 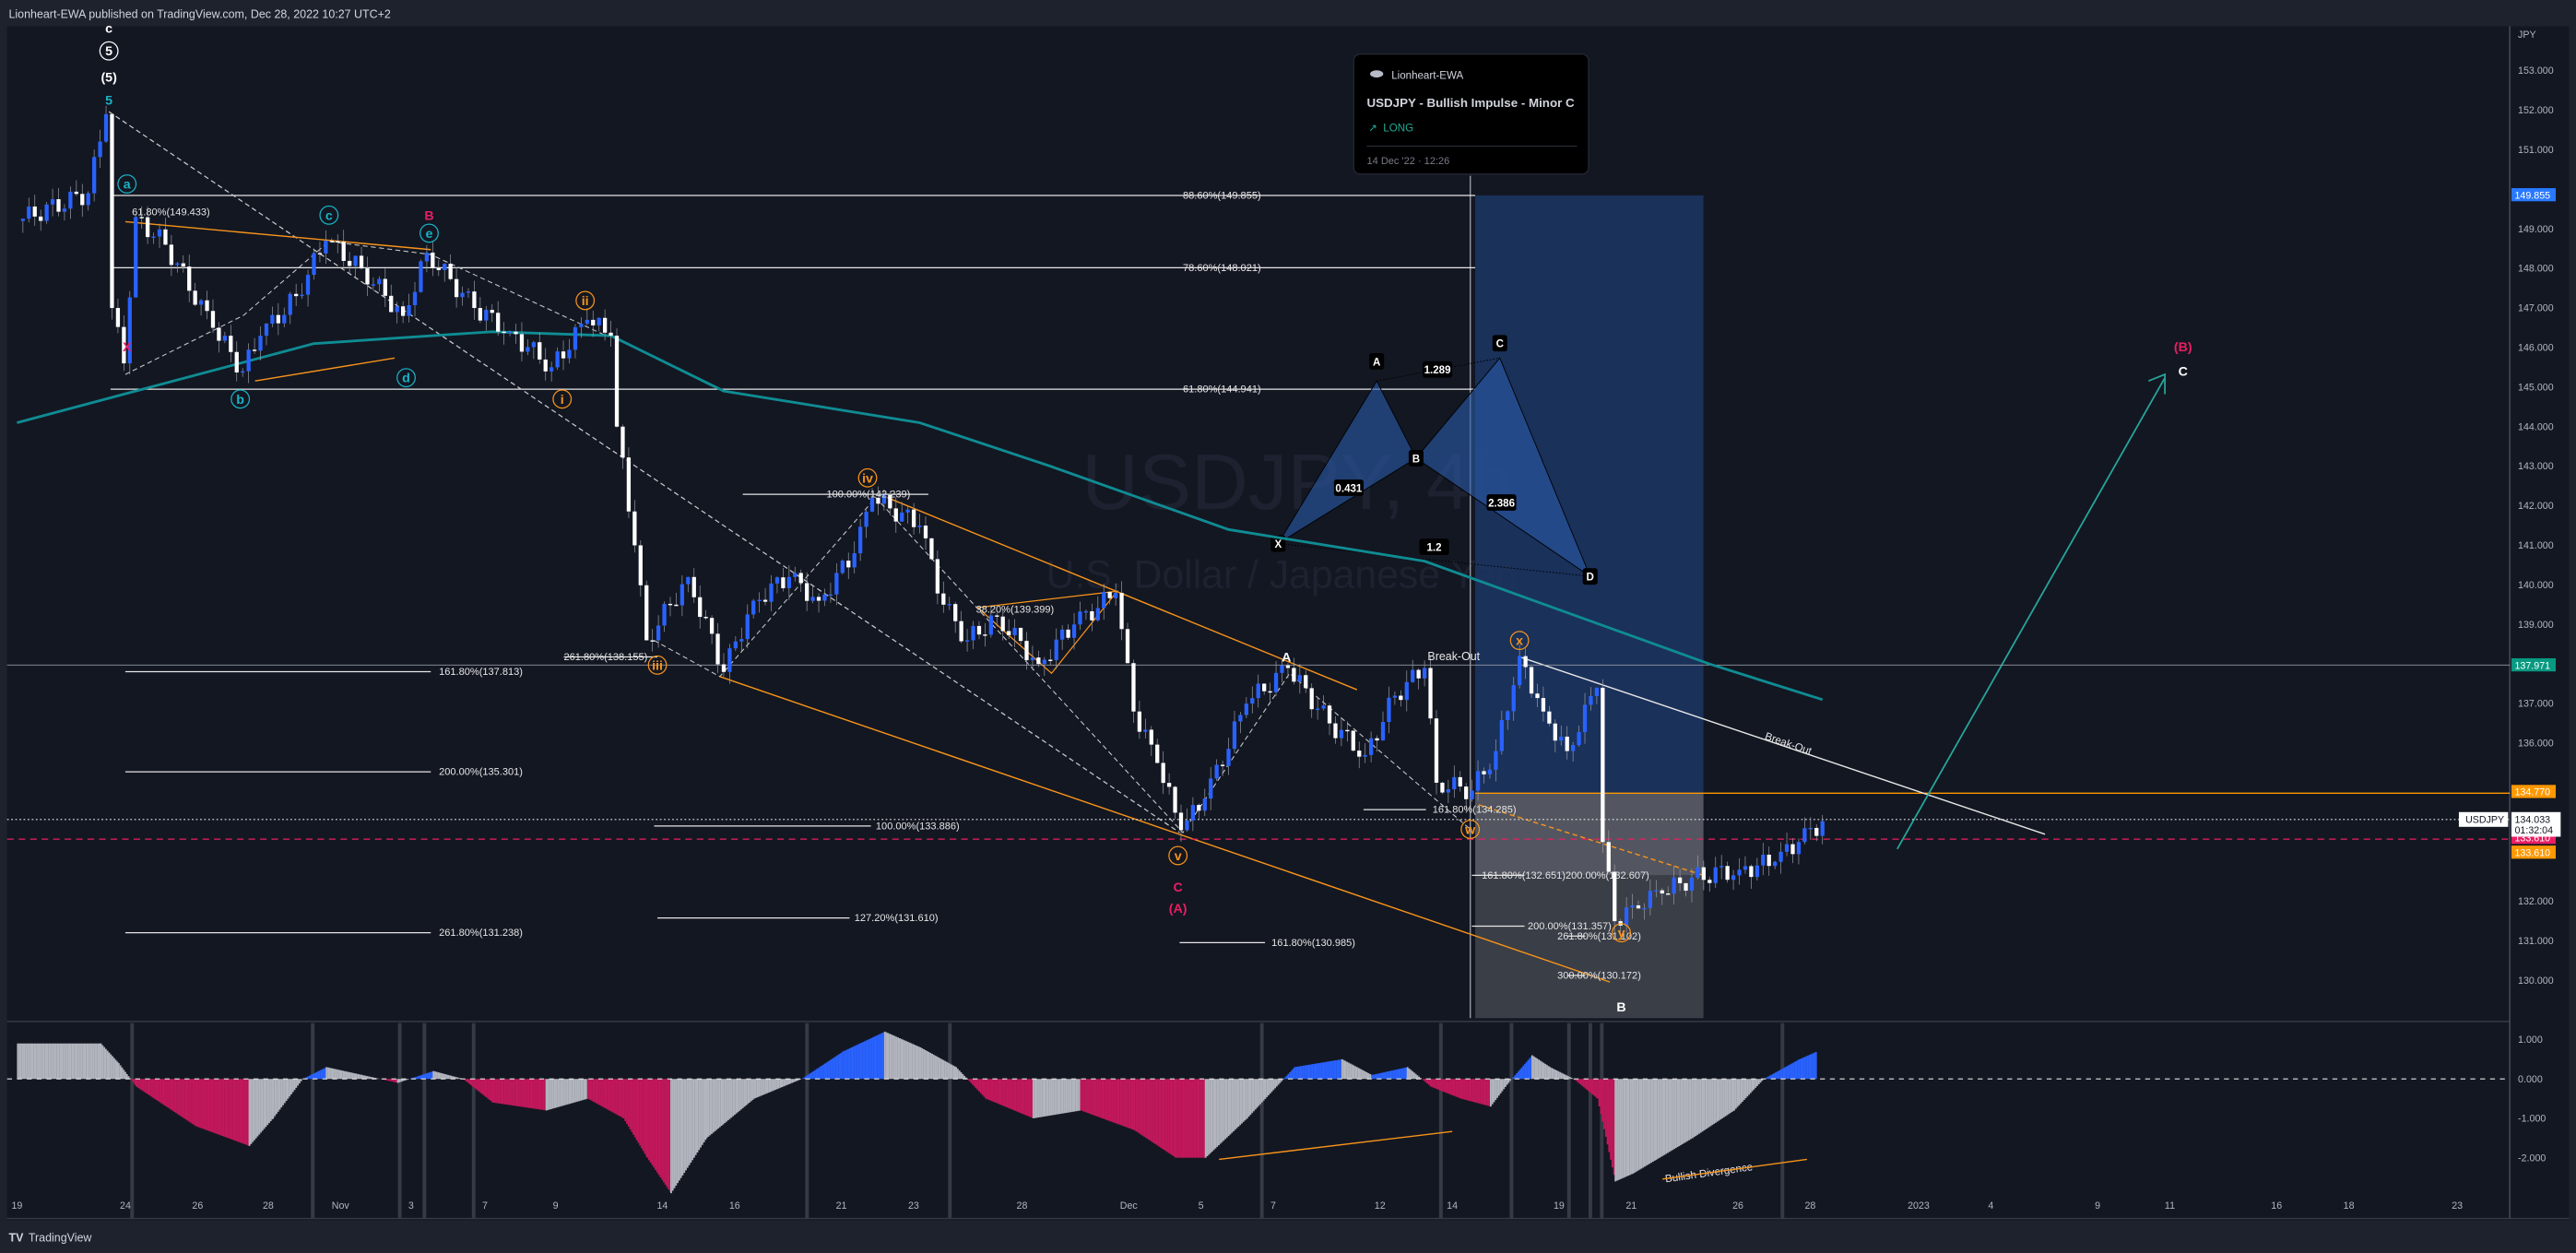 What do you see at coordinates (1470, 103) in the screenshot?
I see `idea-title: USDJPY - Bullish Impulse - Minor C` at bounding box center [1470, 103].